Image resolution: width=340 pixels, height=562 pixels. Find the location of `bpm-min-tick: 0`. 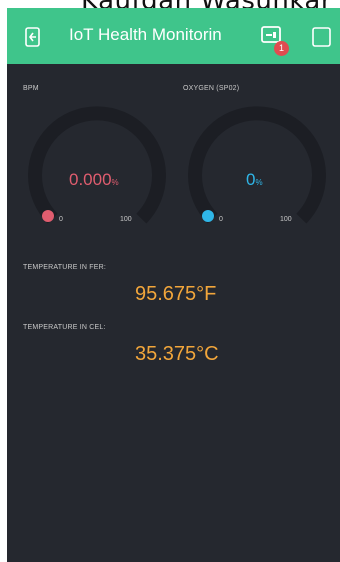

bpm-min-tick: 0 is located at coordinates (61, 219).